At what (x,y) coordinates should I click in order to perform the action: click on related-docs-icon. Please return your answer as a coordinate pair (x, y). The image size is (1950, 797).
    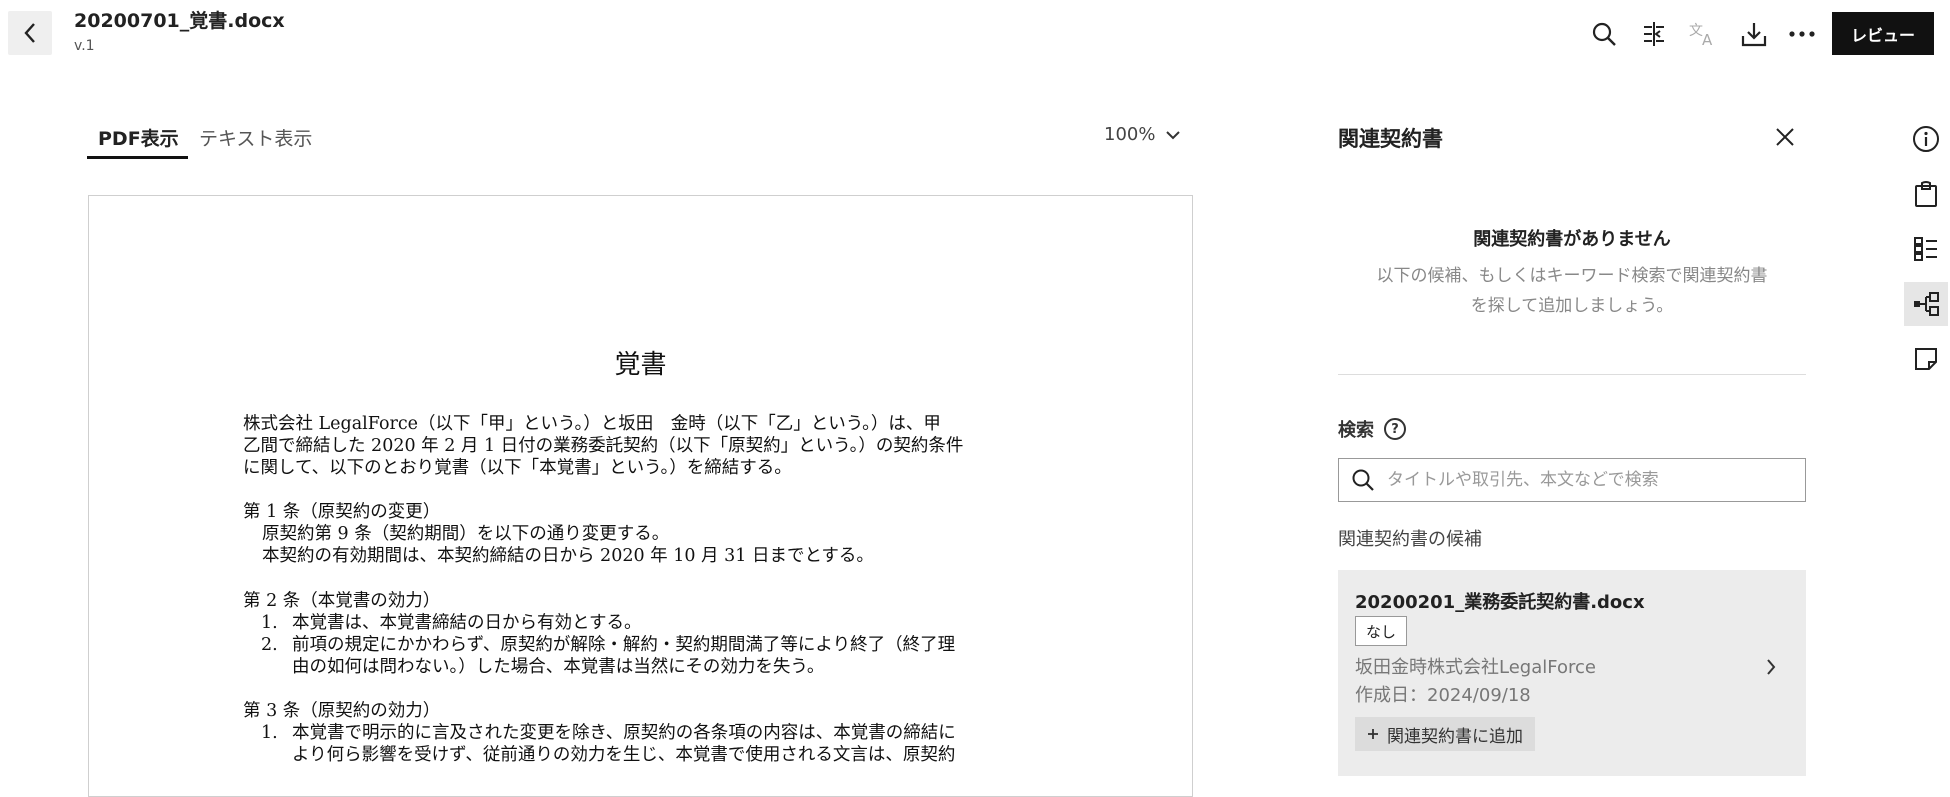
    Looking at the image, I should click on (1926, 304).